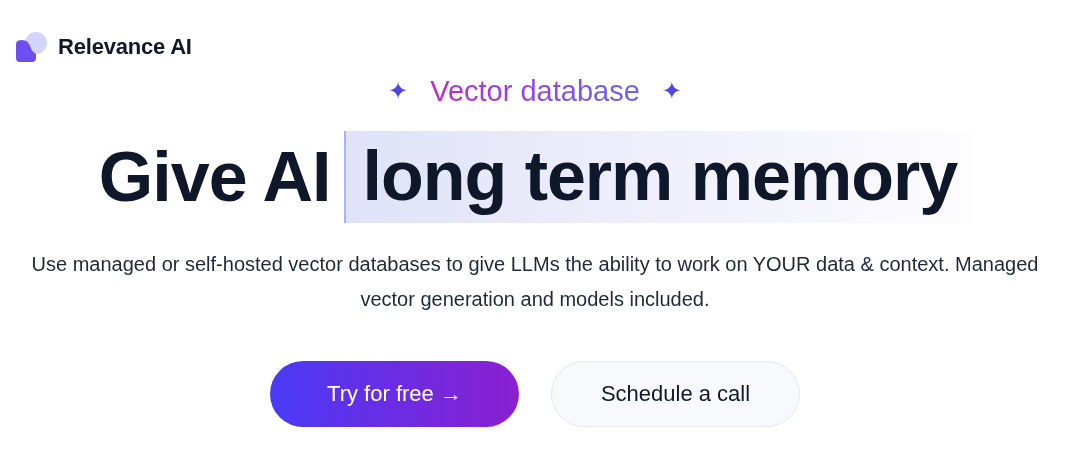 The image size is (1070, 470). Describe the element at coordinates (658, 176) in the screenshot. I see `highlighted-headline-text: long term memory` at that location.